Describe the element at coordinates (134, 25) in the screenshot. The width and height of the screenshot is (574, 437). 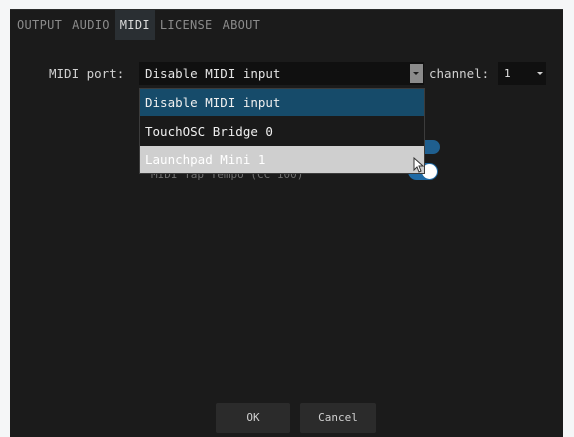
I see `tab-midi: MIDI` at that location.